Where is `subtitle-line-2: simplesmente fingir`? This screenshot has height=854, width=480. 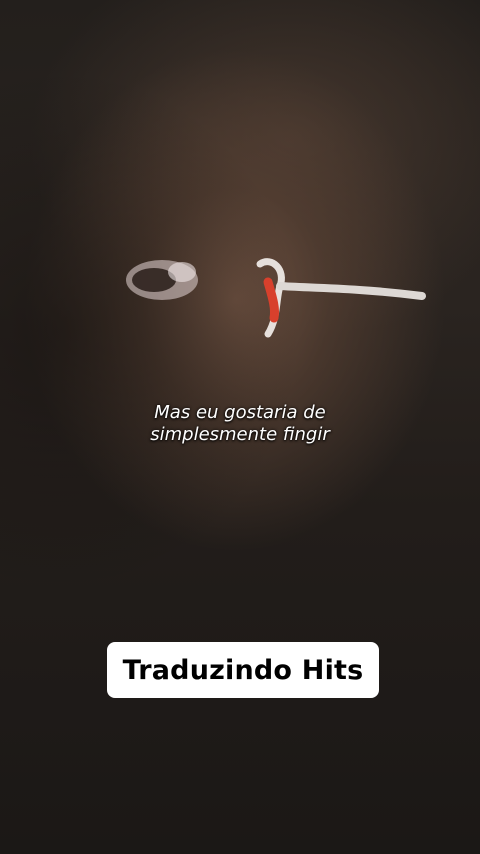 subtitle-line-2: simplesmente fingir is located at coordinates (240, 434).